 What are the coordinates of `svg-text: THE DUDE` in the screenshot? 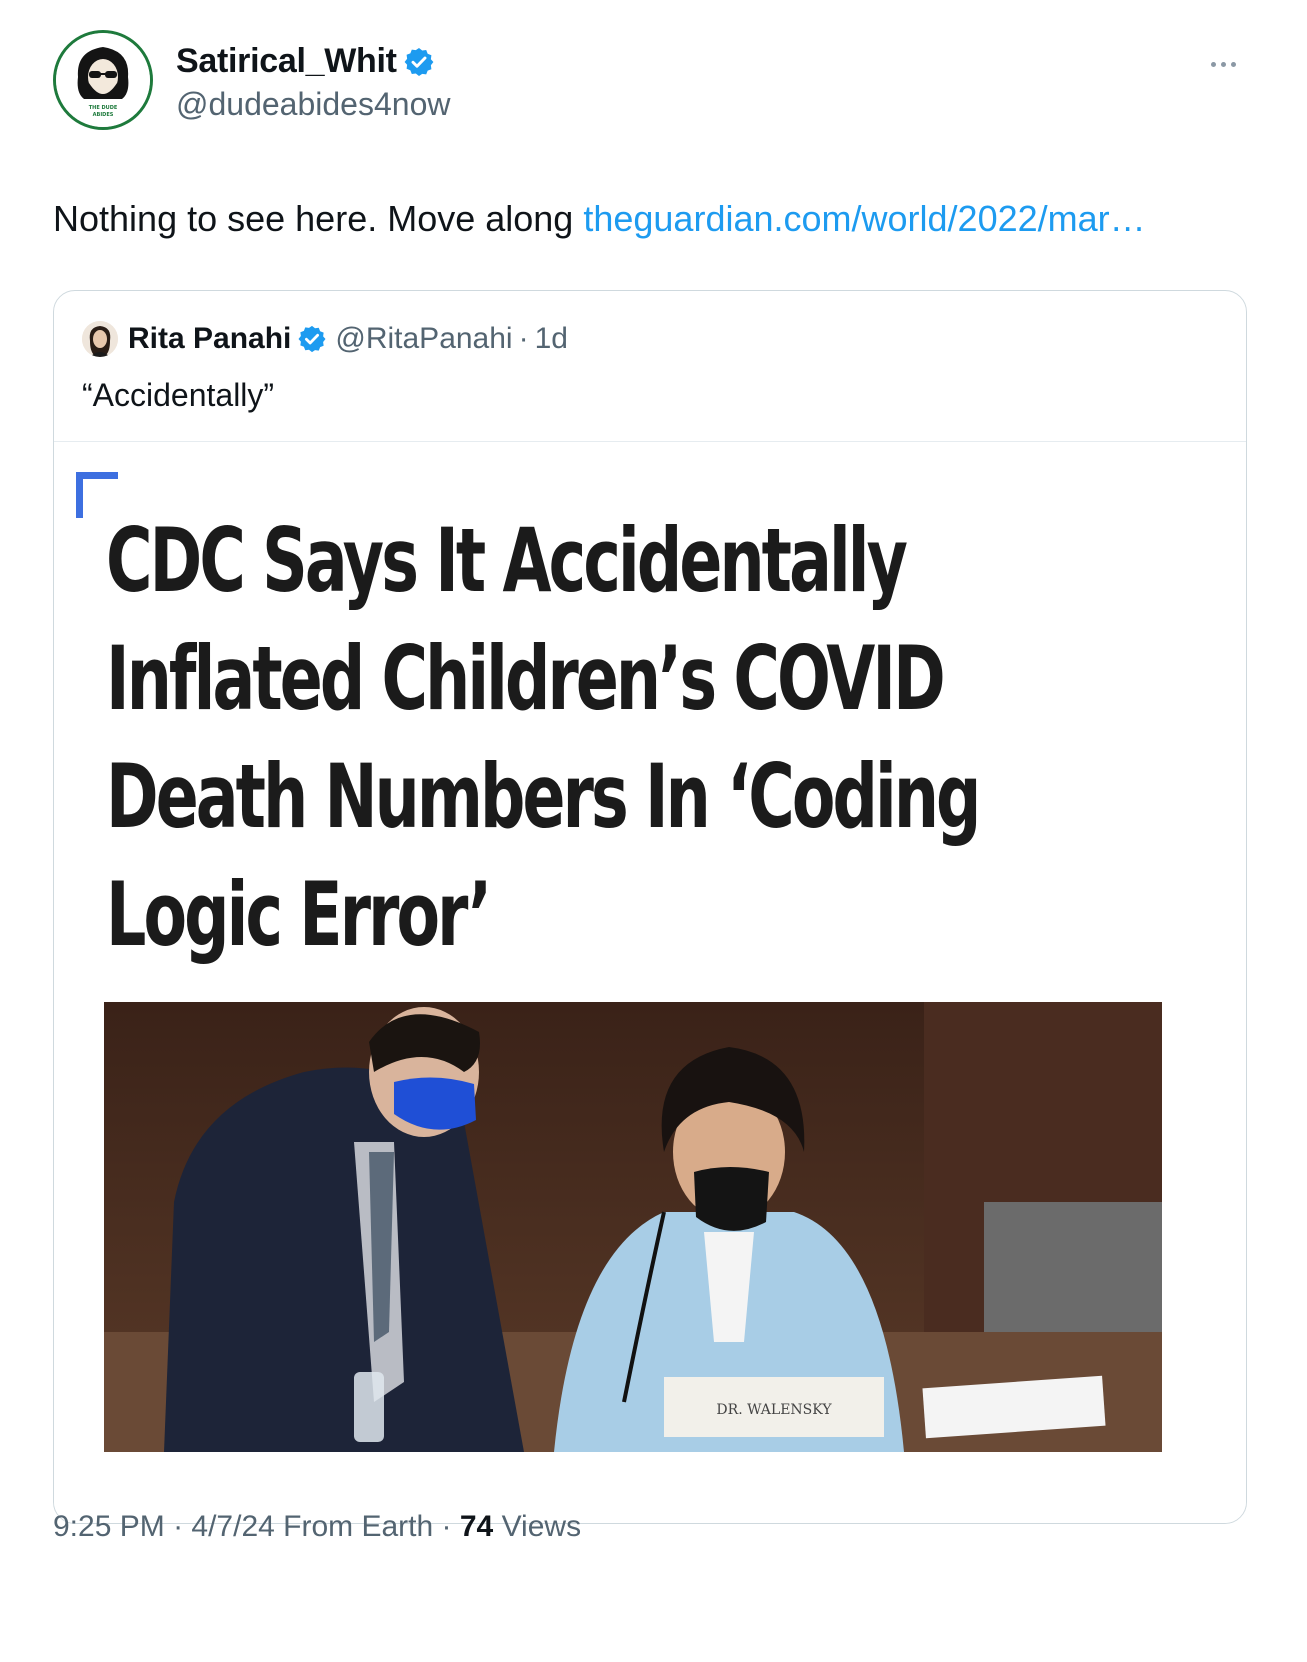 It's located at (103, 108).